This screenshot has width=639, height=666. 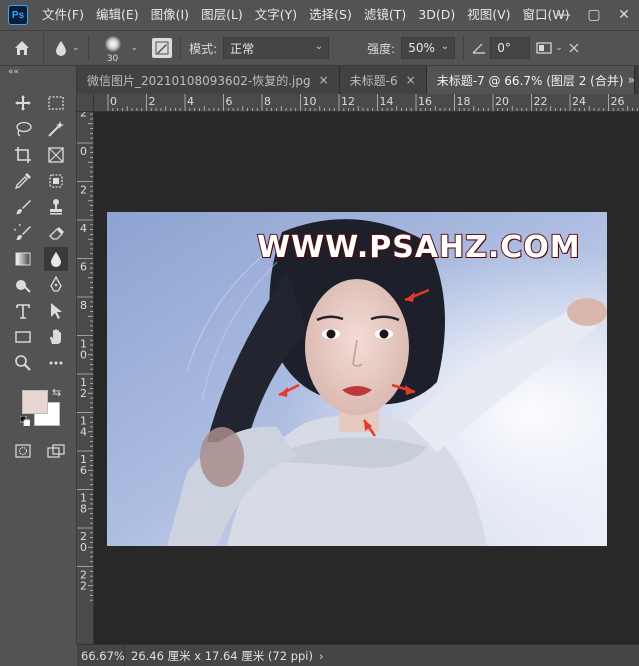 I want to click on magnifier-icon, so click(x=23, y=363).